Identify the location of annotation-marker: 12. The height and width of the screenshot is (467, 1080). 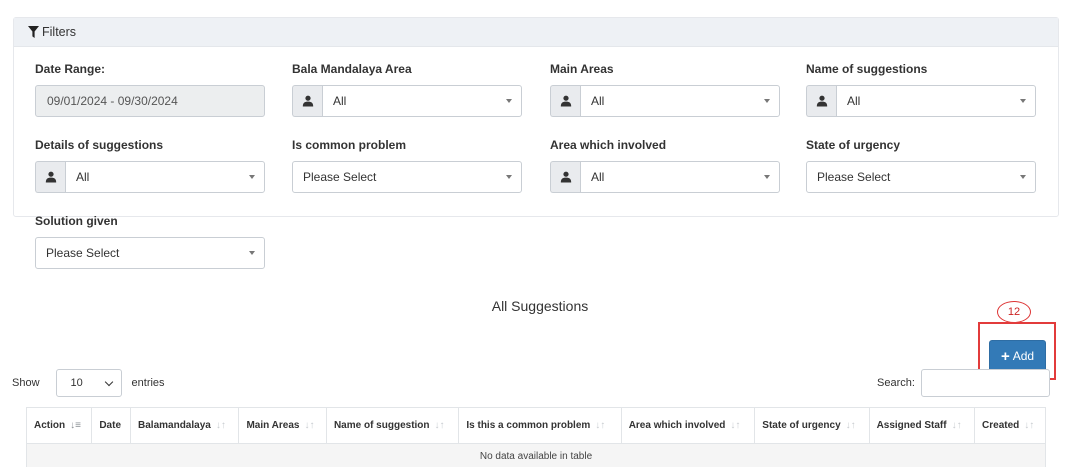
(1014, 312).